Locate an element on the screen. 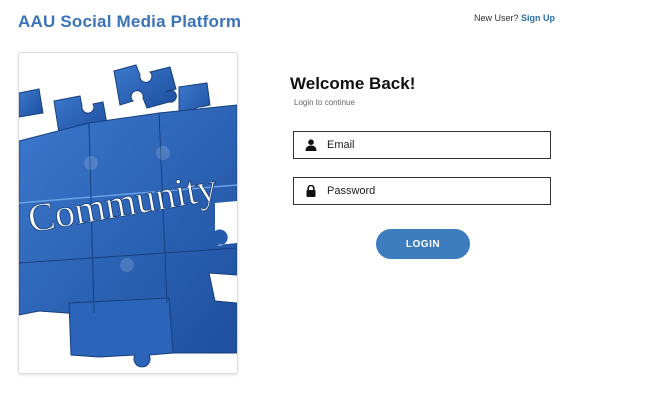  user-icon is located at coordinates (311, 145).